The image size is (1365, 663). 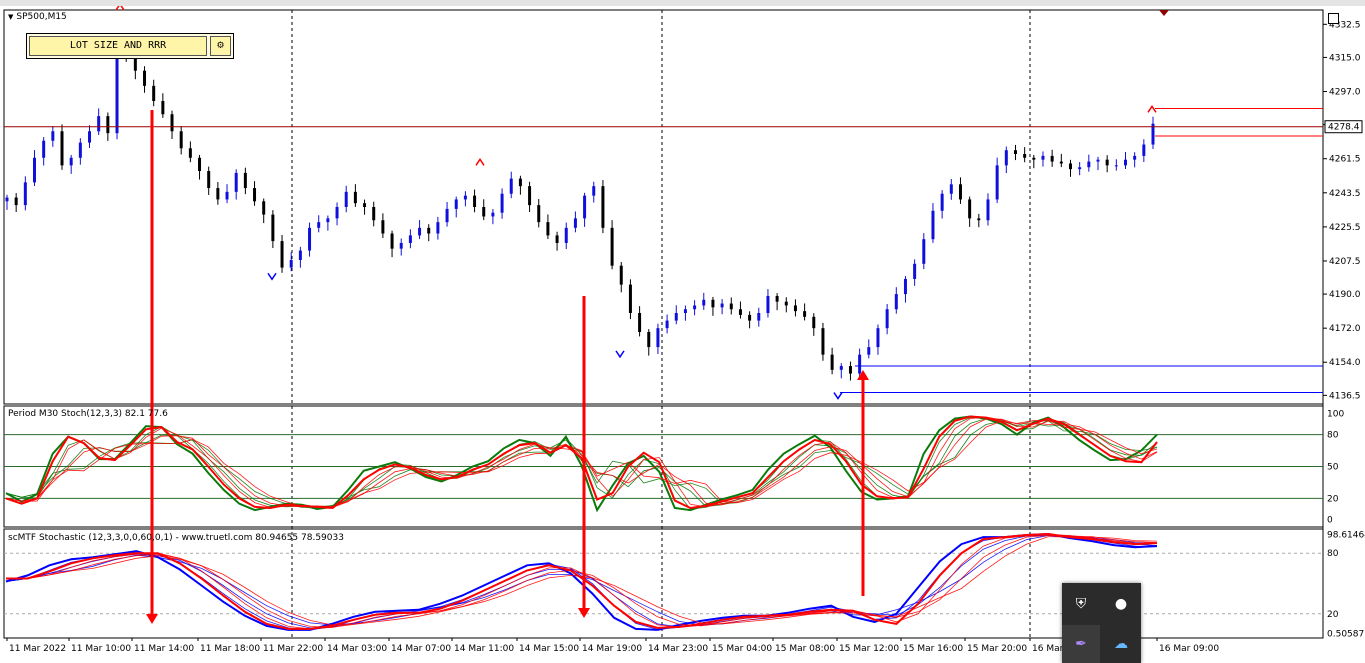 I want to click on stoch-tick-label: 20, so click(x=1333, y=499).